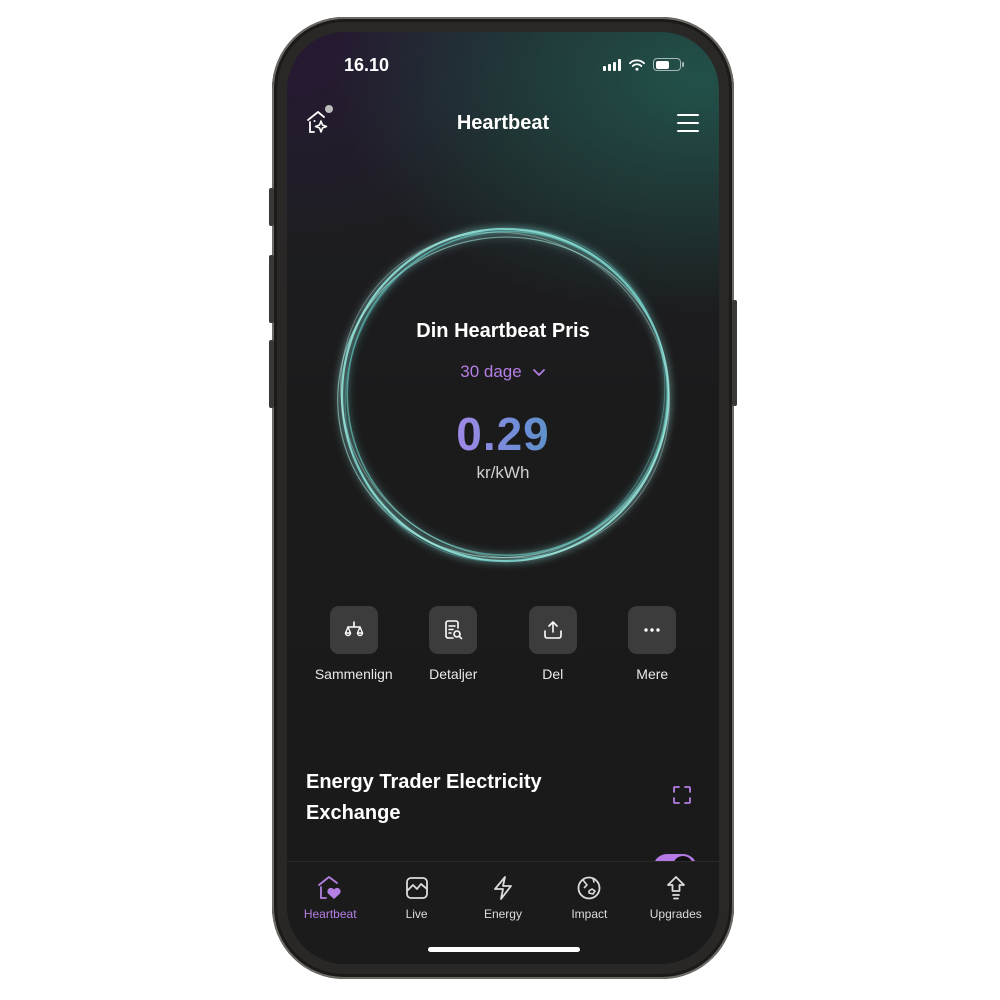 This screenshot has height=1000, width=1000. Describe the element at coordinates (503, 66) in the screenshot. I see `status-bar: 16.10` at that location.